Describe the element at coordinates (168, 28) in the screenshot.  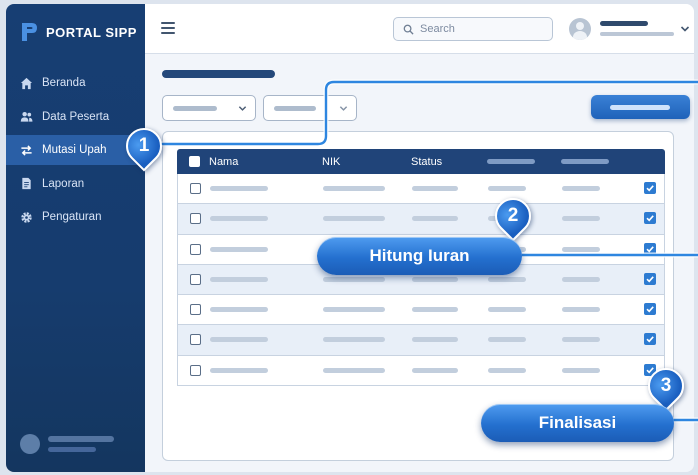
I see `menu-icon` at that location.